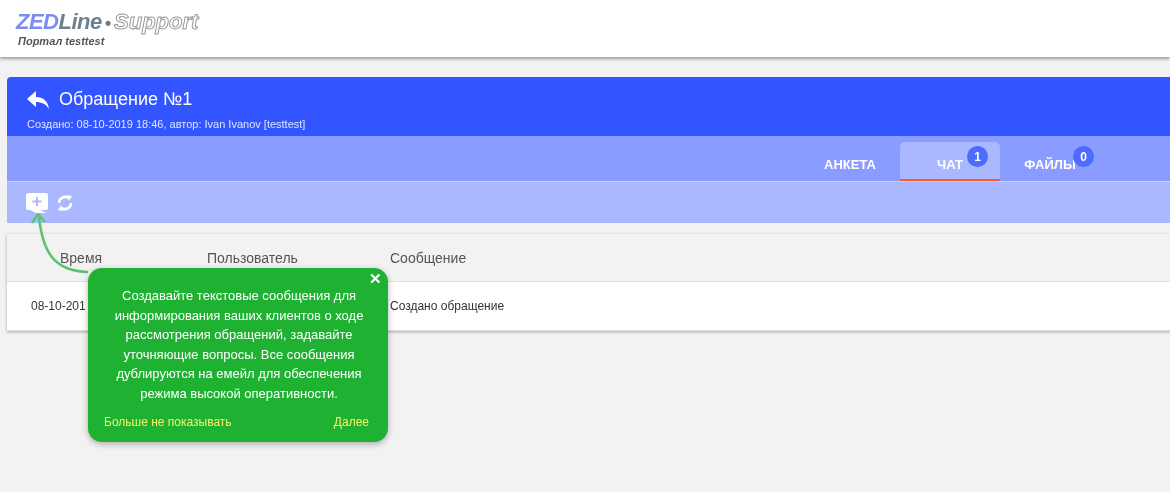  I want to click on table-cell-text: 08-10-201, so click(58, 306).